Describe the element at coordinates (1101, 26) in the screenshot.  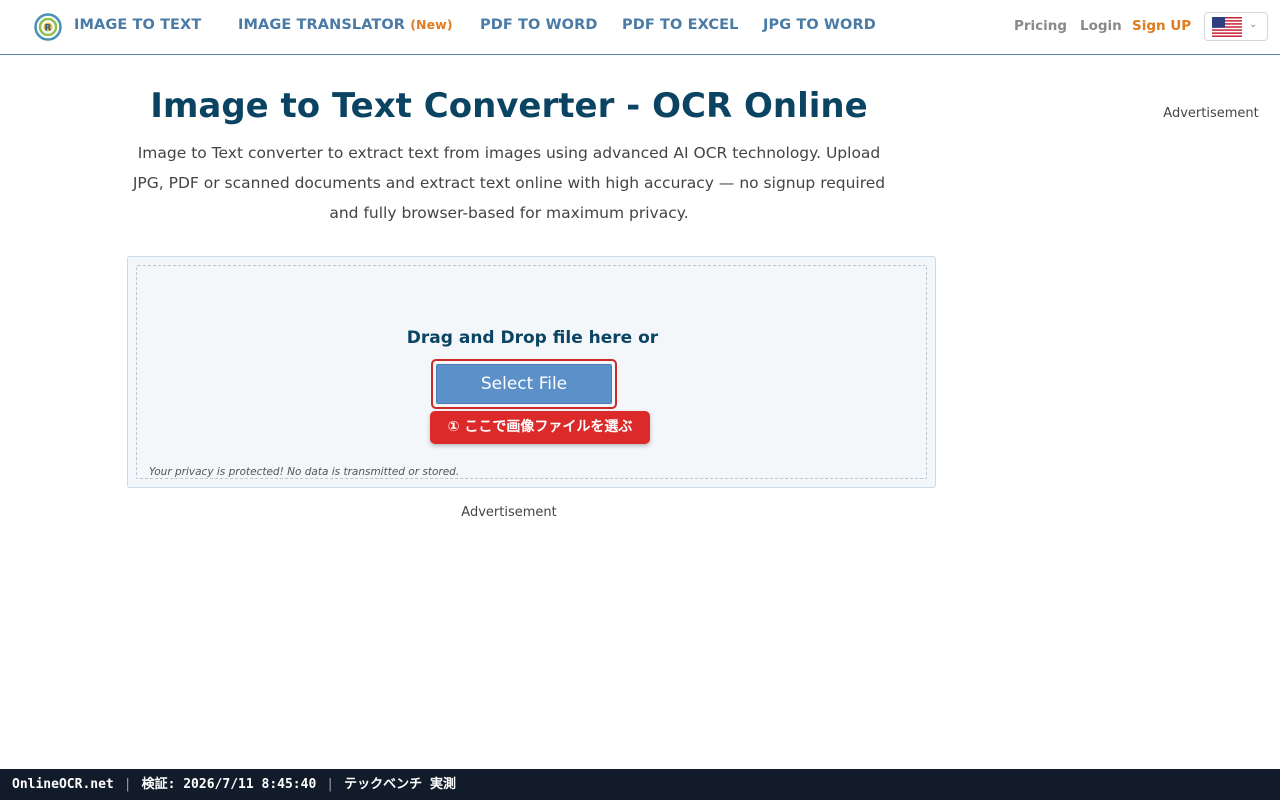
I see `login-link: Login` at that location.